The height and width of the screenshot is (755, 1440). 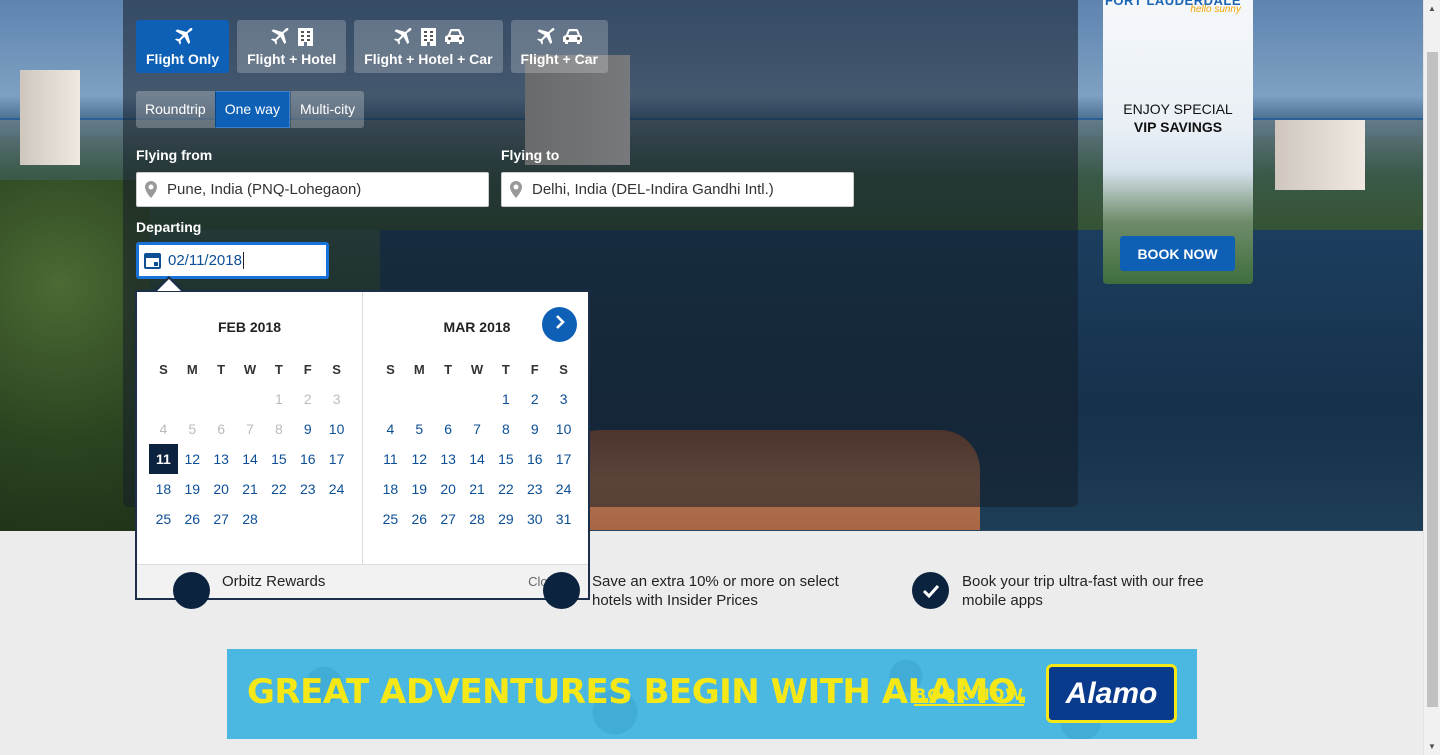 What do you see at coordinates (390, 369) in the screenshot?
I see `weekday-label: S` at bounding box center [390, 369].